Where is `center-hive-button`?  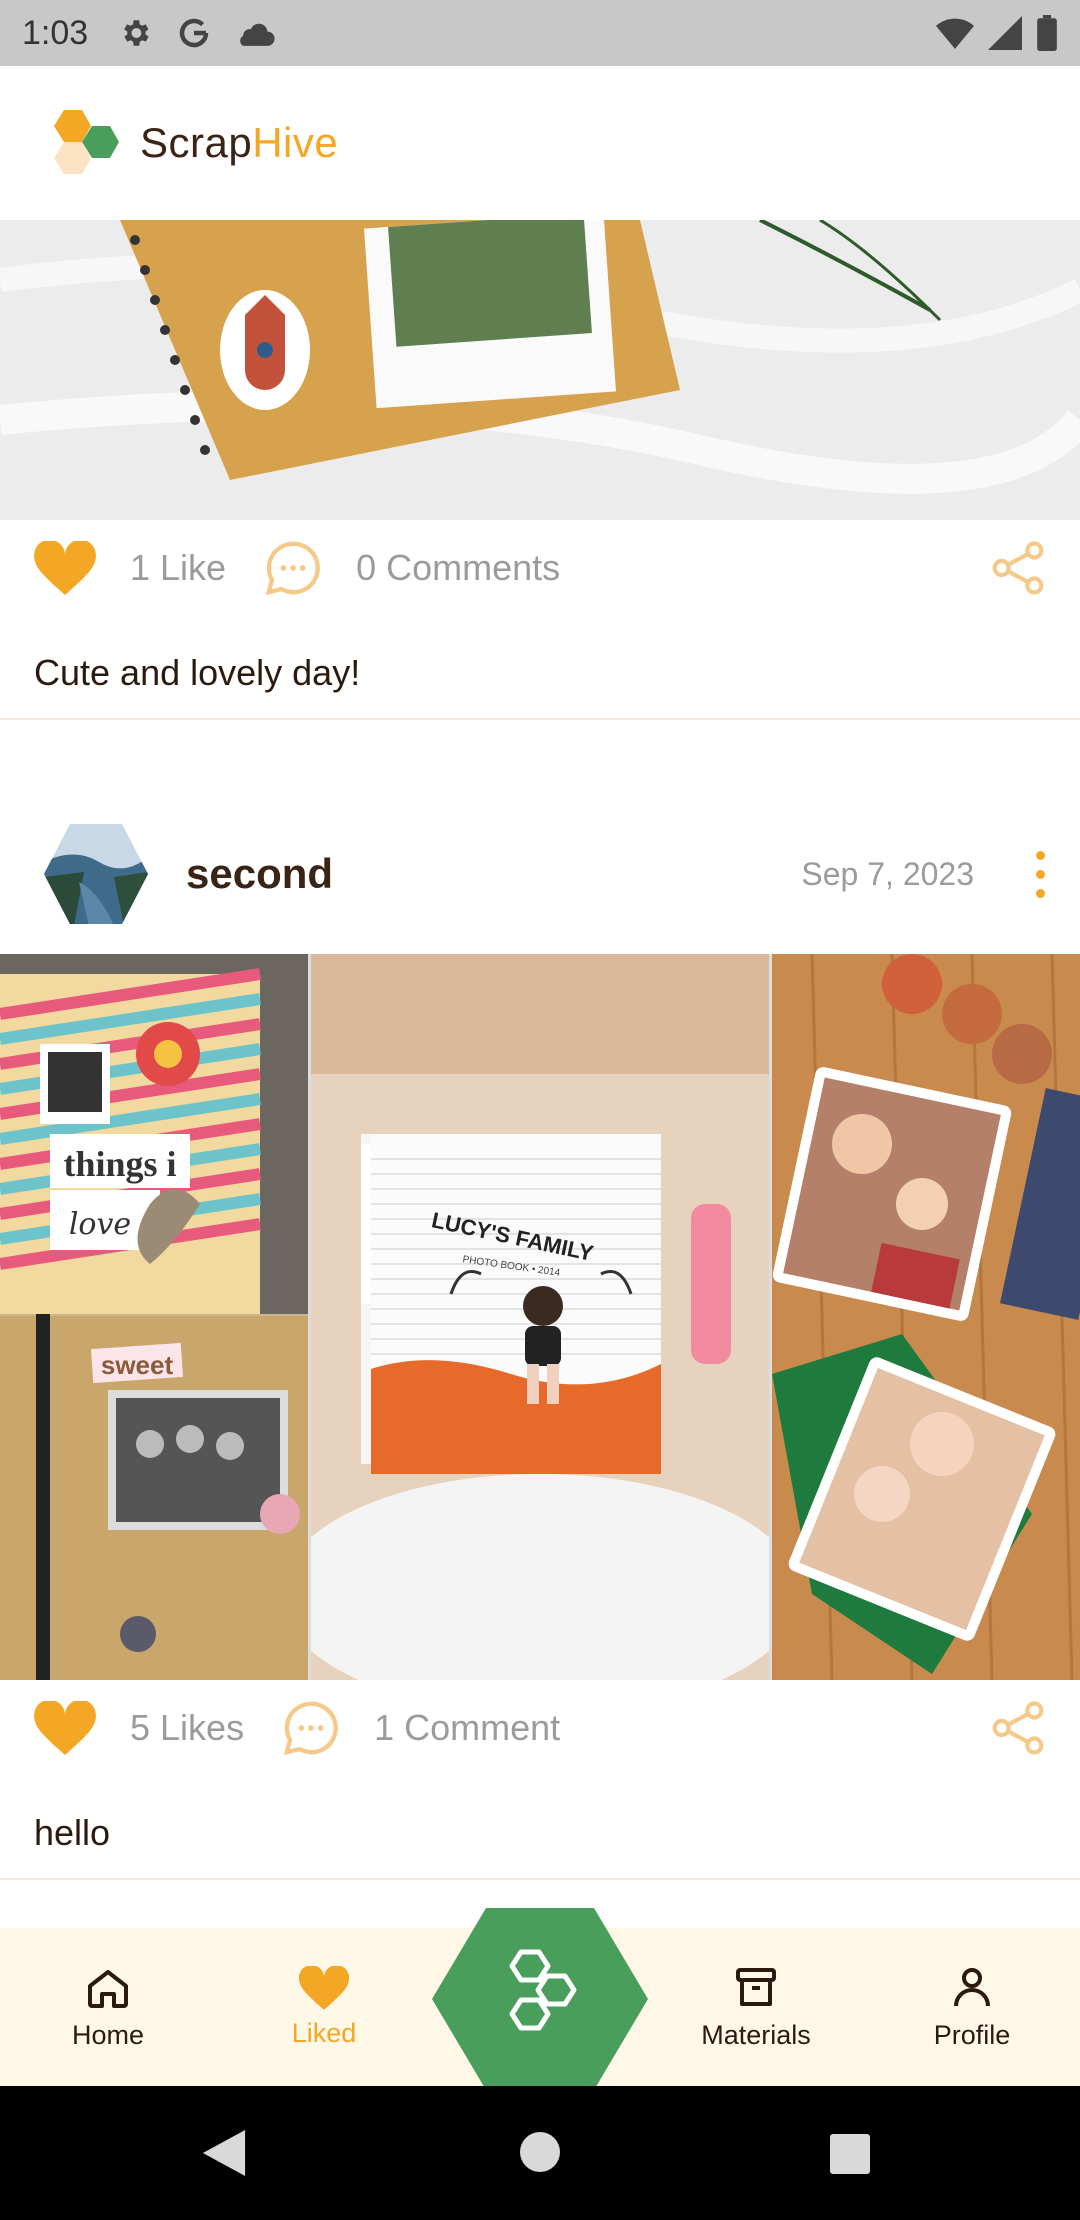
center-hive-button is located at coordinates (540, 1999).